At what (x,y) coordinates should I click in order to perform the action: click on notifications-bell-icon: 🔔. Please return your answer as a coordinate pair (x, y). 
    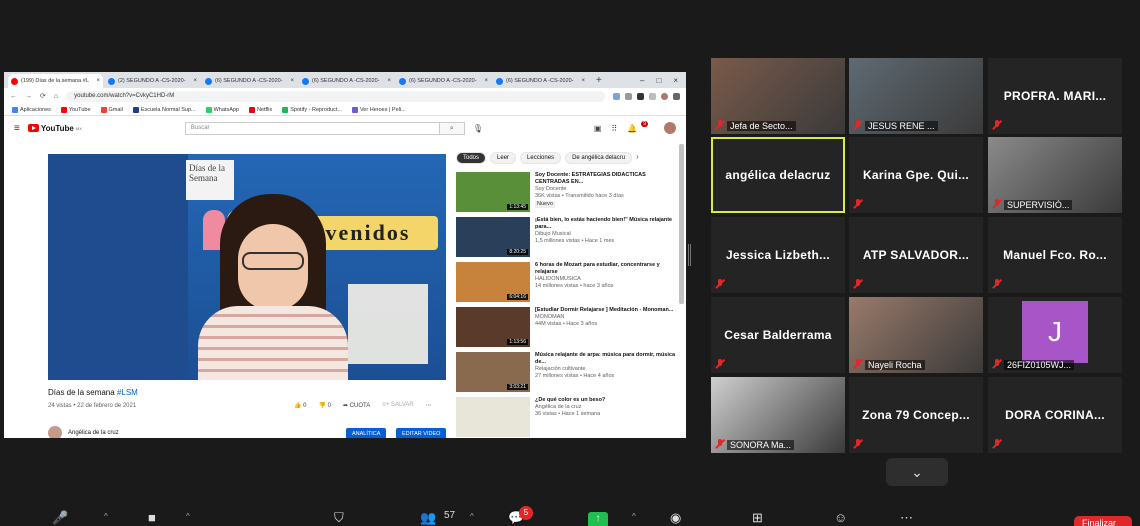
    Looking at the image, I should click on (632, 128).